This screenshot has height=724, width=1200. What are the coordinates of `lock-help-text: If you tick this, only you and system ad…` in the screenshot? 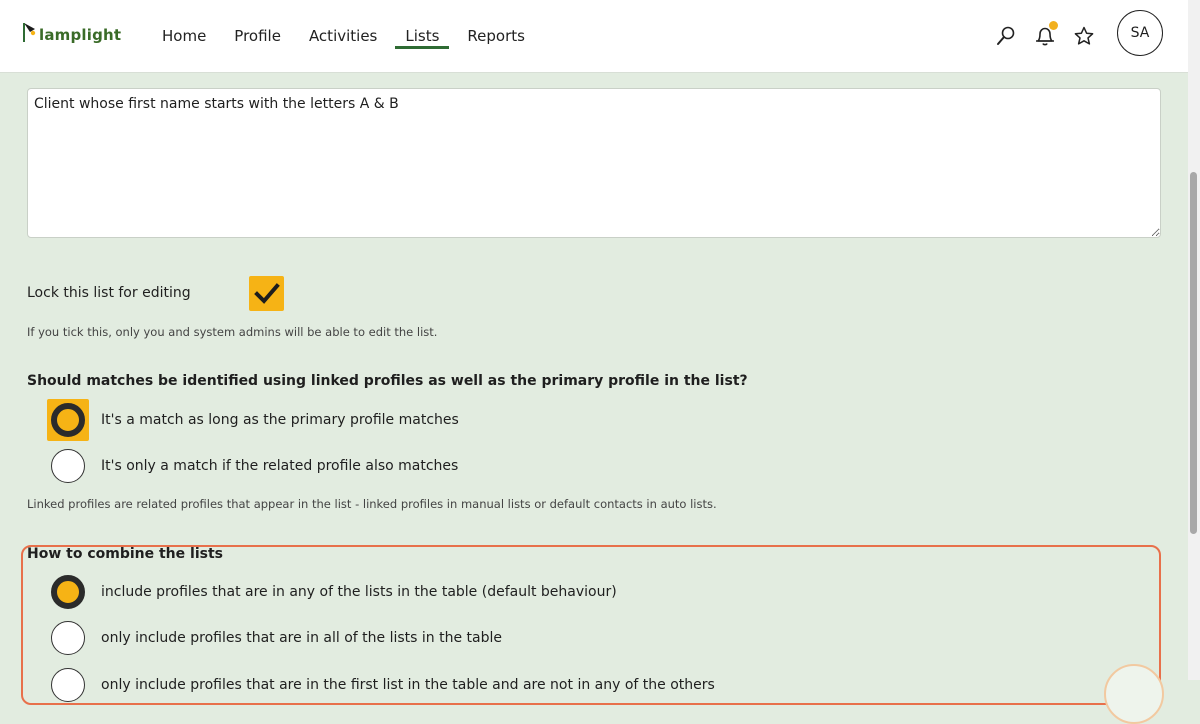 It's located at (232, 332).